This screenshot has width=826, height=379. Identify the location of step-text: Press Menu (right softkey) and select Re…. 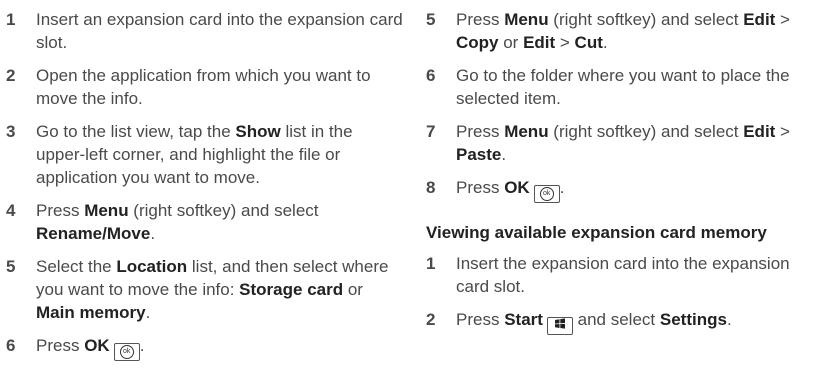
(177, 222).